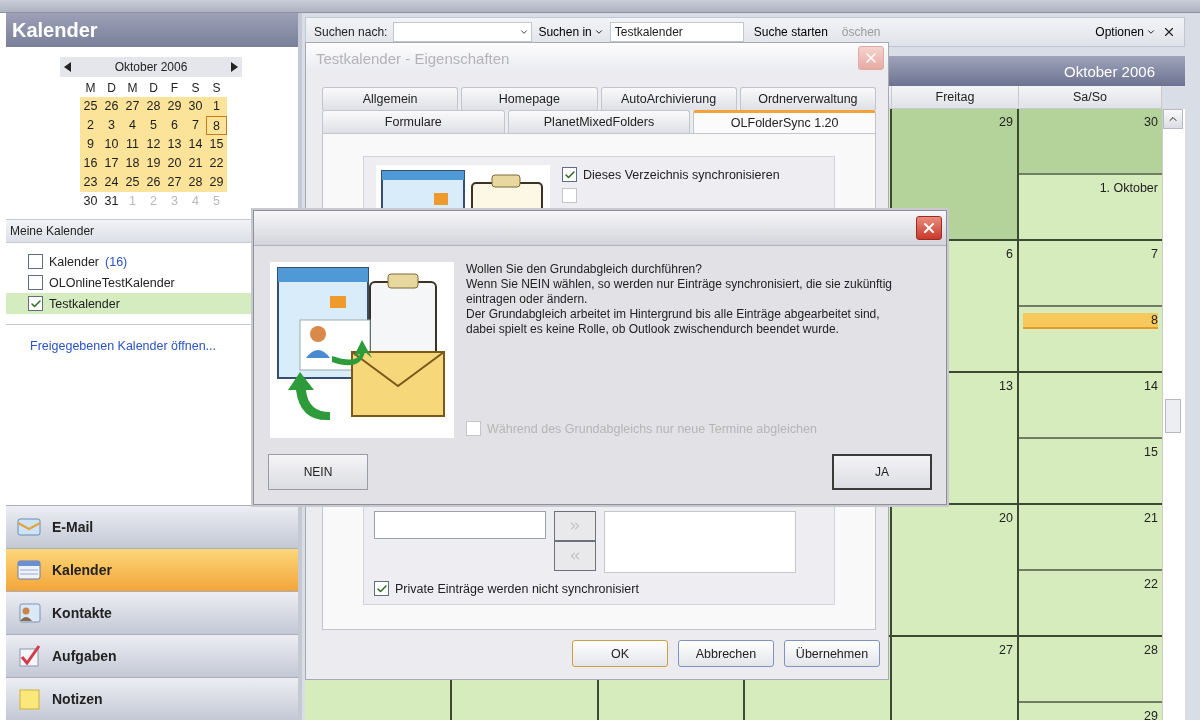 The width and height of the screenshot is (1200, 720). I want to click on move-right-button, so click(575, 526).